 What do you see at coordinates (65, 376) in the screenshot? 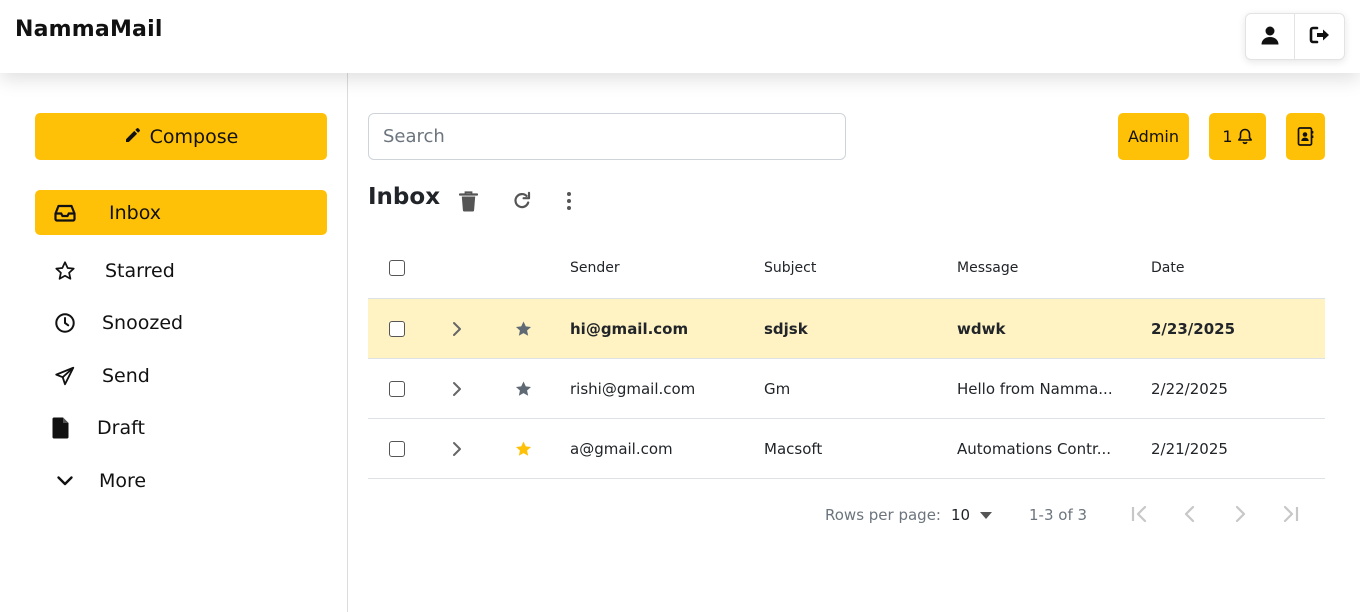
I see `paper-plane-icon` at bounding box center [65, 376].